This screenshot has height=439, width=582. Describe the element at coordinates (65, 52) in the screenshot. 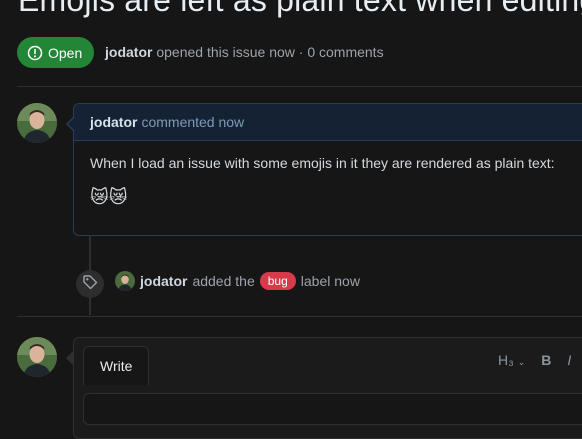

I see `state-label: Open` at that location.